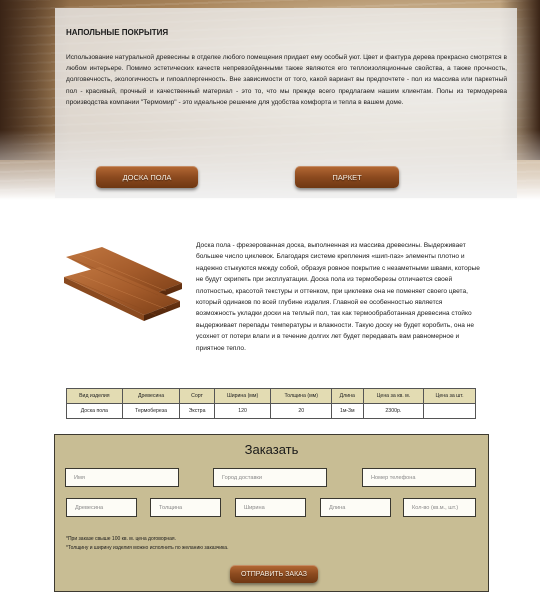 This screenshot has width=540, height=600. Describe the element at coordinates (449, 411) in the screenshot. I see `table-cell` at that location.